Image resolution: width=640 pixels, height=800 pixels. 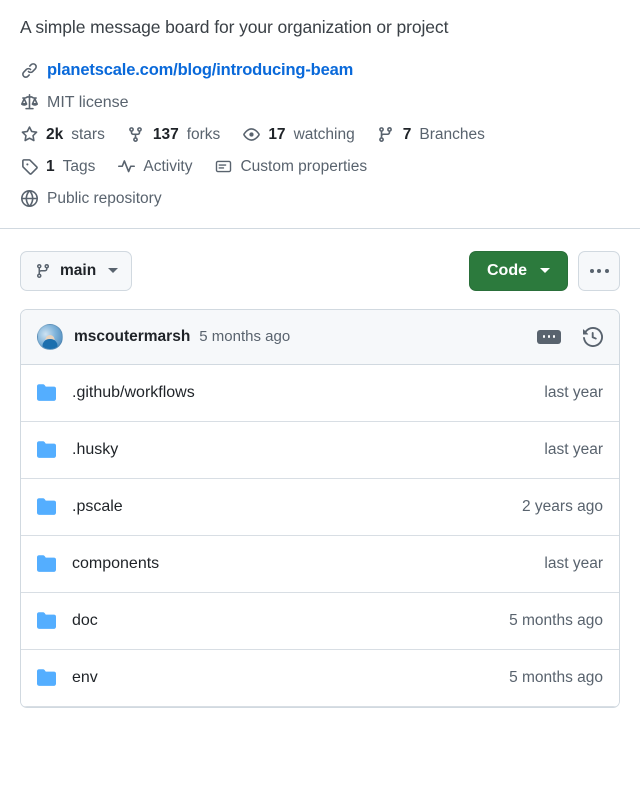 I want to click on watching-stat: 17 watching, so click(x=298, y=134).